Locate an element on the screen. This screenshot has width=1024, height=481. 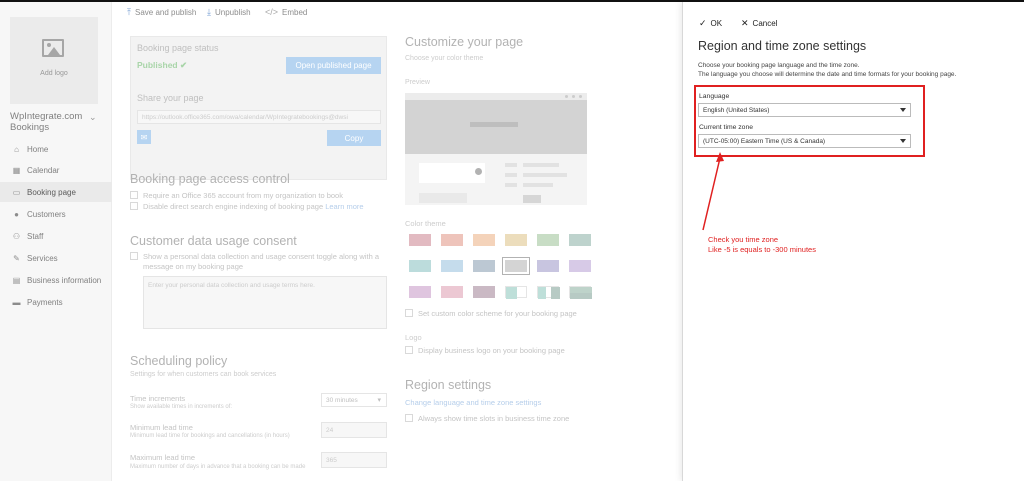
ok-button: ✓ OK is located at coordinates (710, 23).